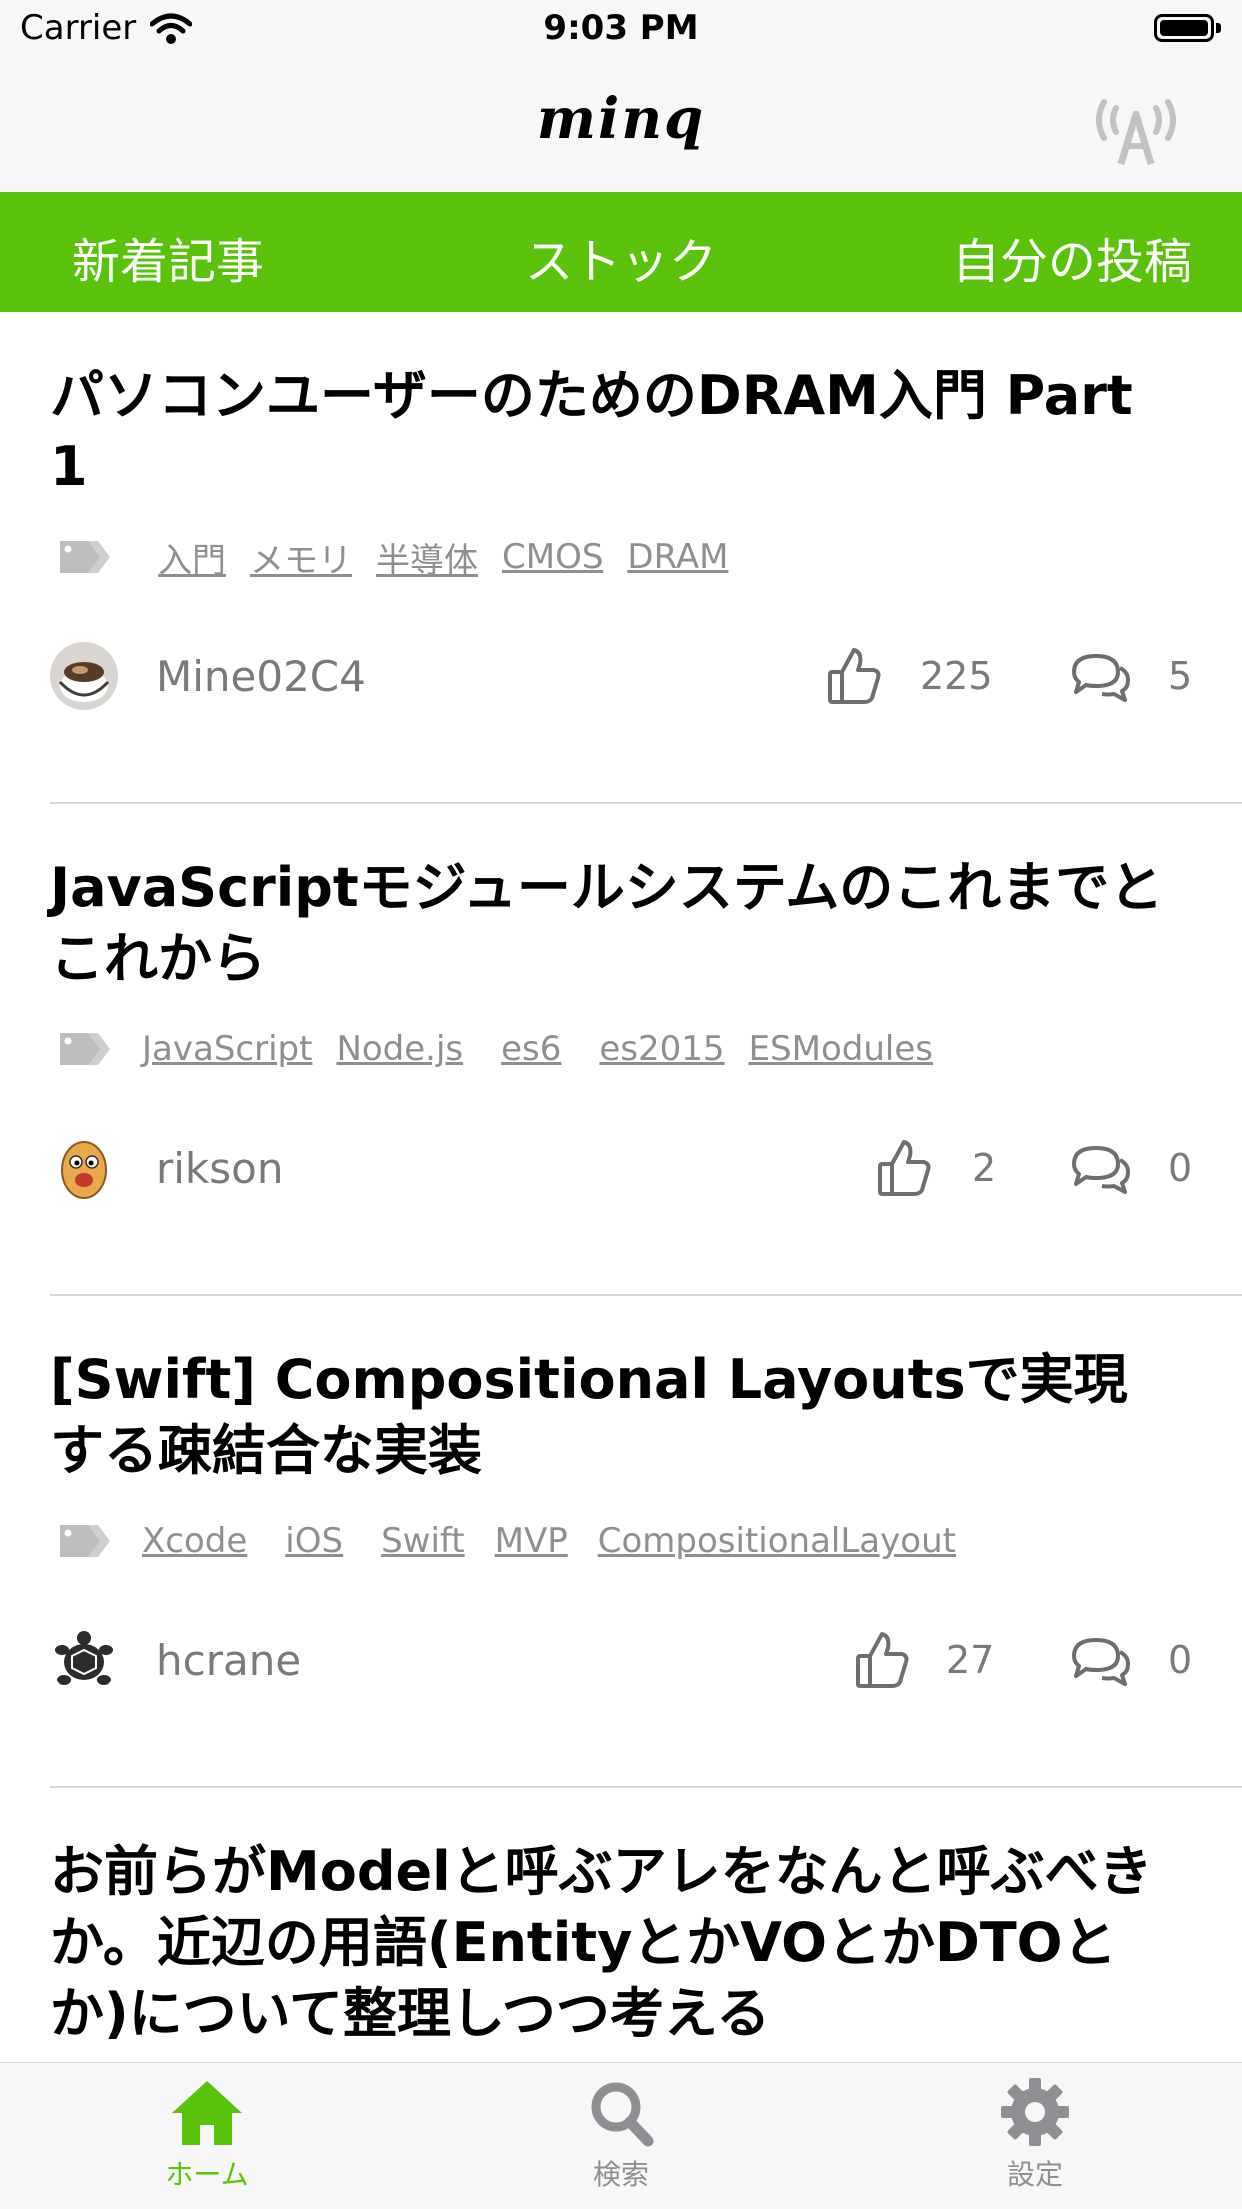 The width and height of the screenshot is (1242, 2209). Describe the element at coordinates (621, 119) in the screenshot. I see `app-logo: minq` at that location.